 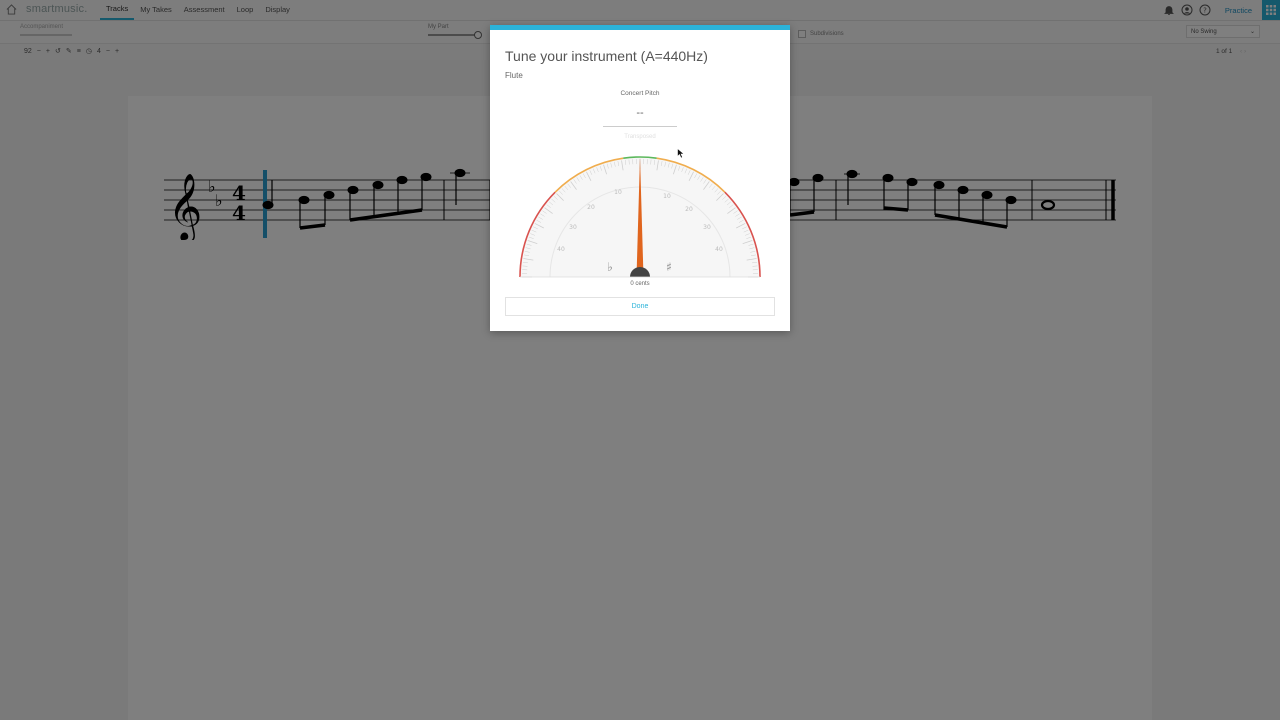 I want to click on scale-label-right-40: 40, so click(x=719, y=249).